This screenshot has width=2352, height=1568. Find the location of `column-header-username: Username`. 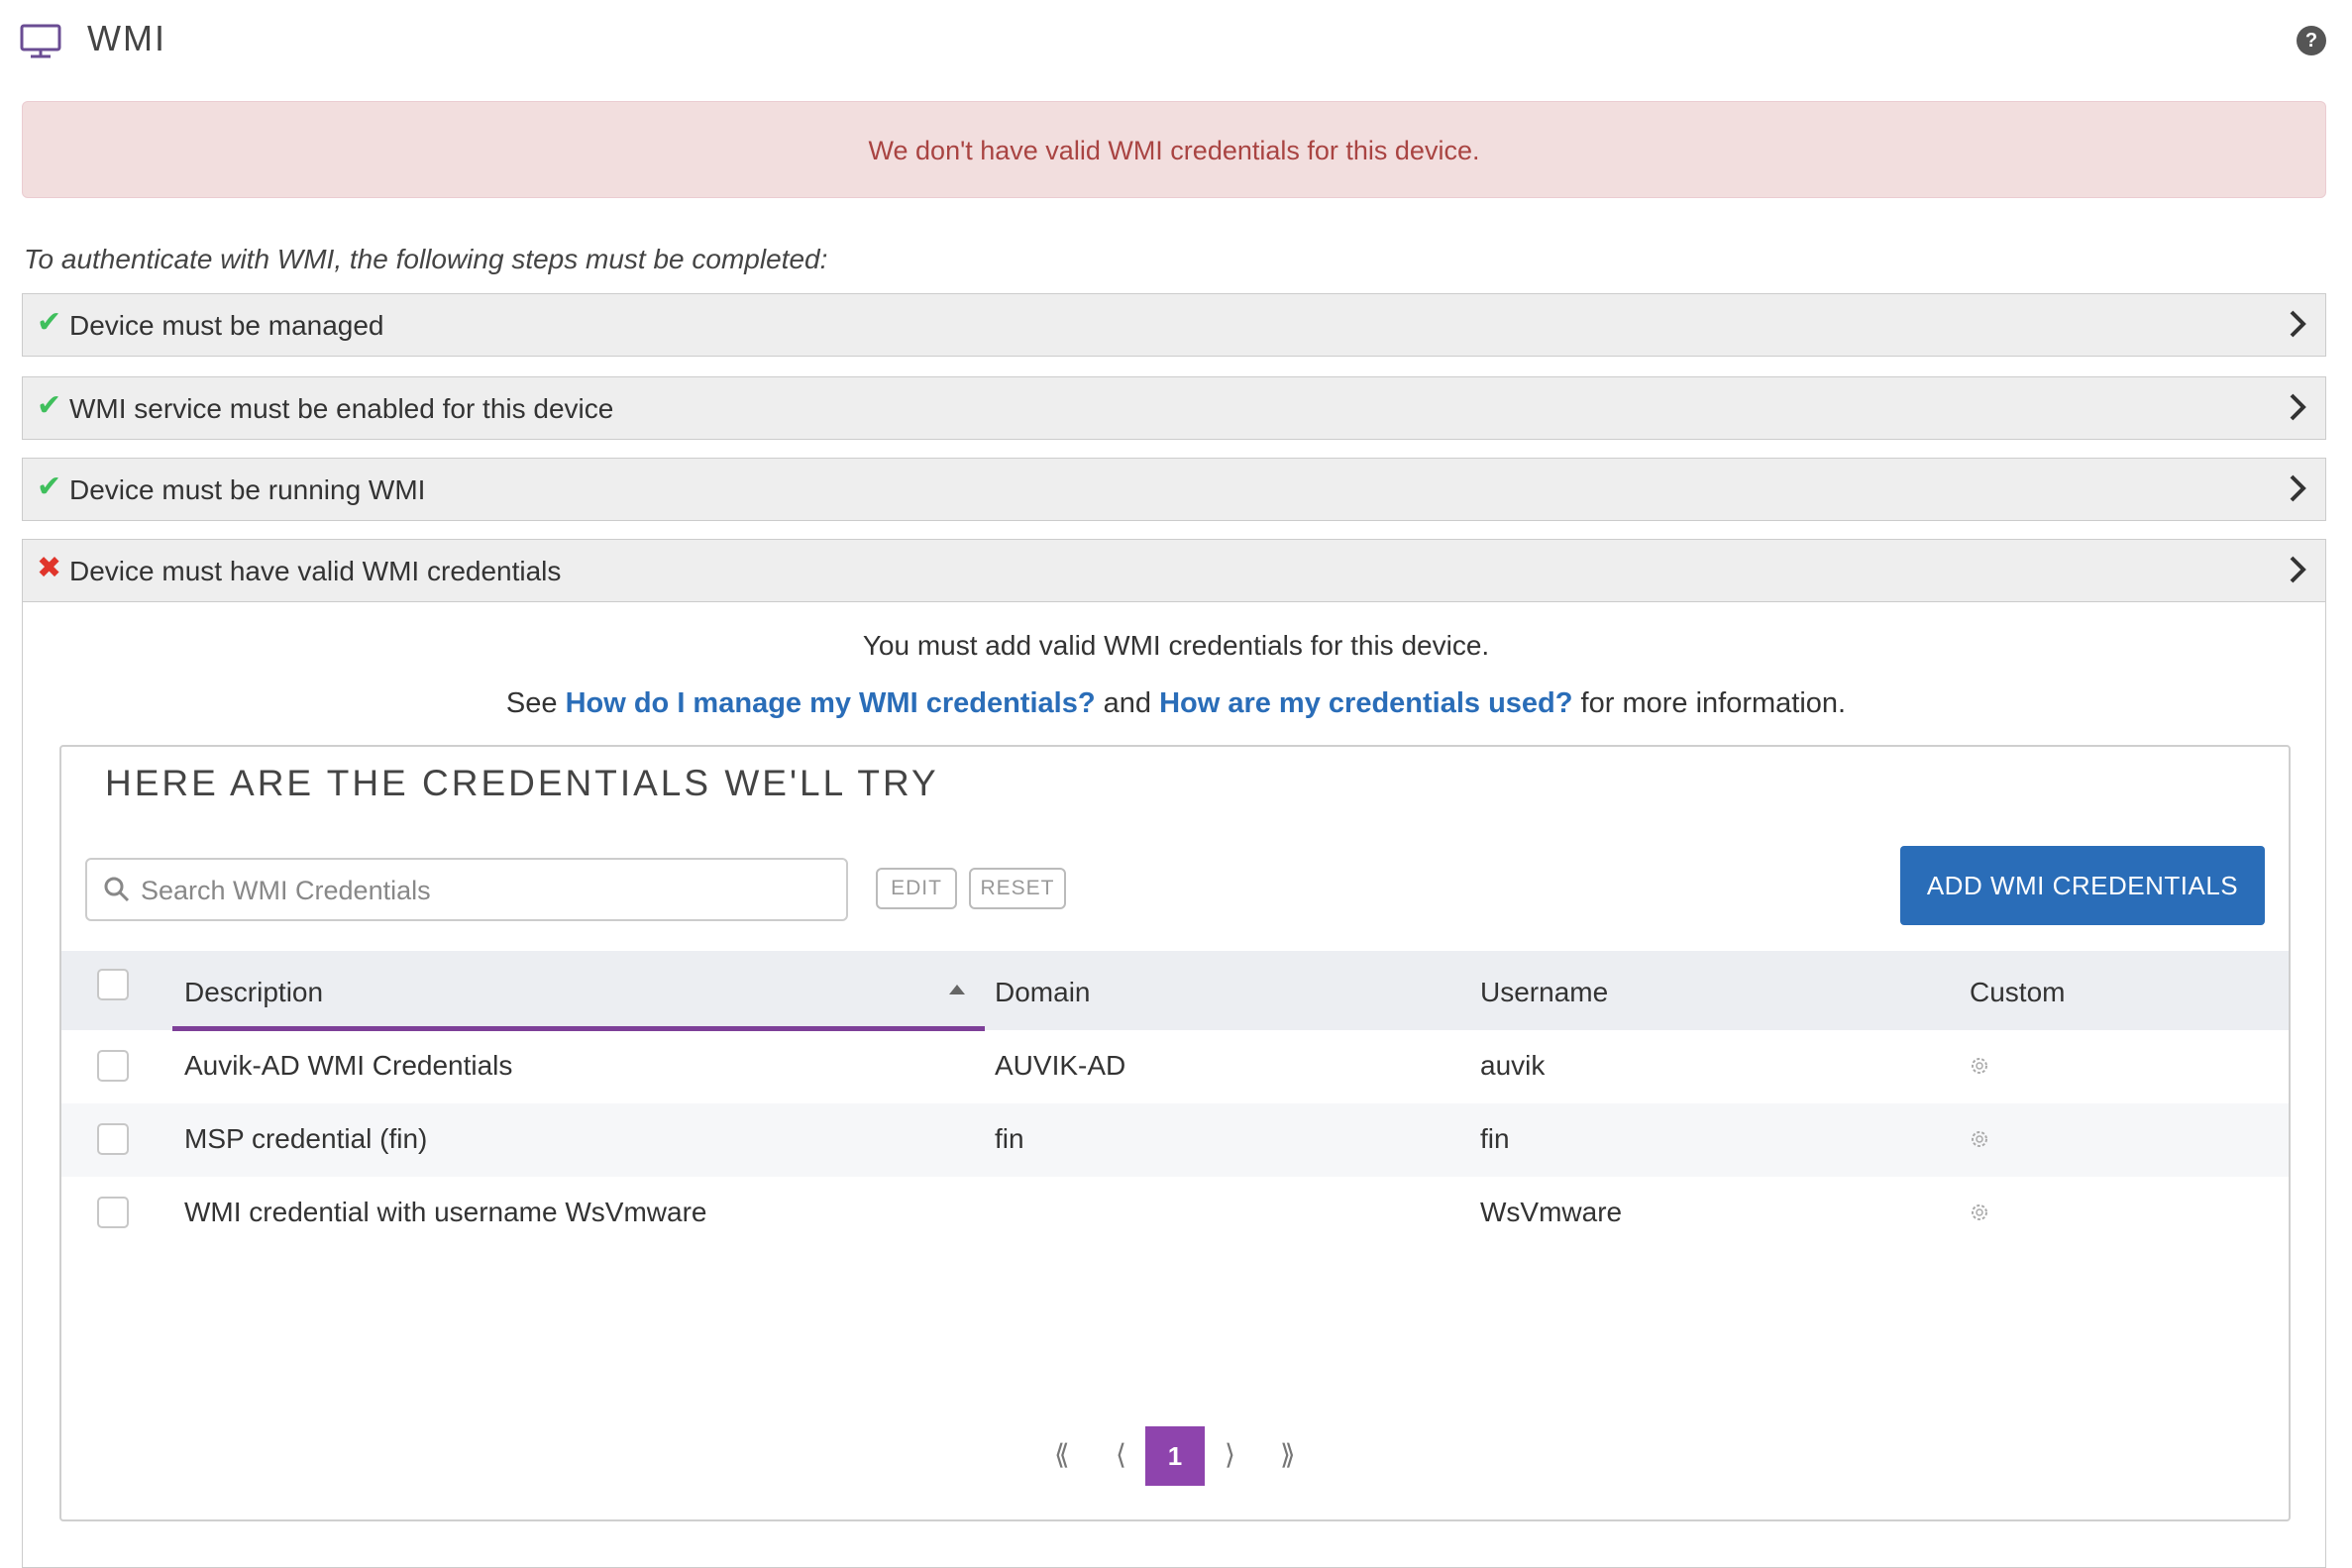

column-header-username: Username is located at coordinates (1544, 992).